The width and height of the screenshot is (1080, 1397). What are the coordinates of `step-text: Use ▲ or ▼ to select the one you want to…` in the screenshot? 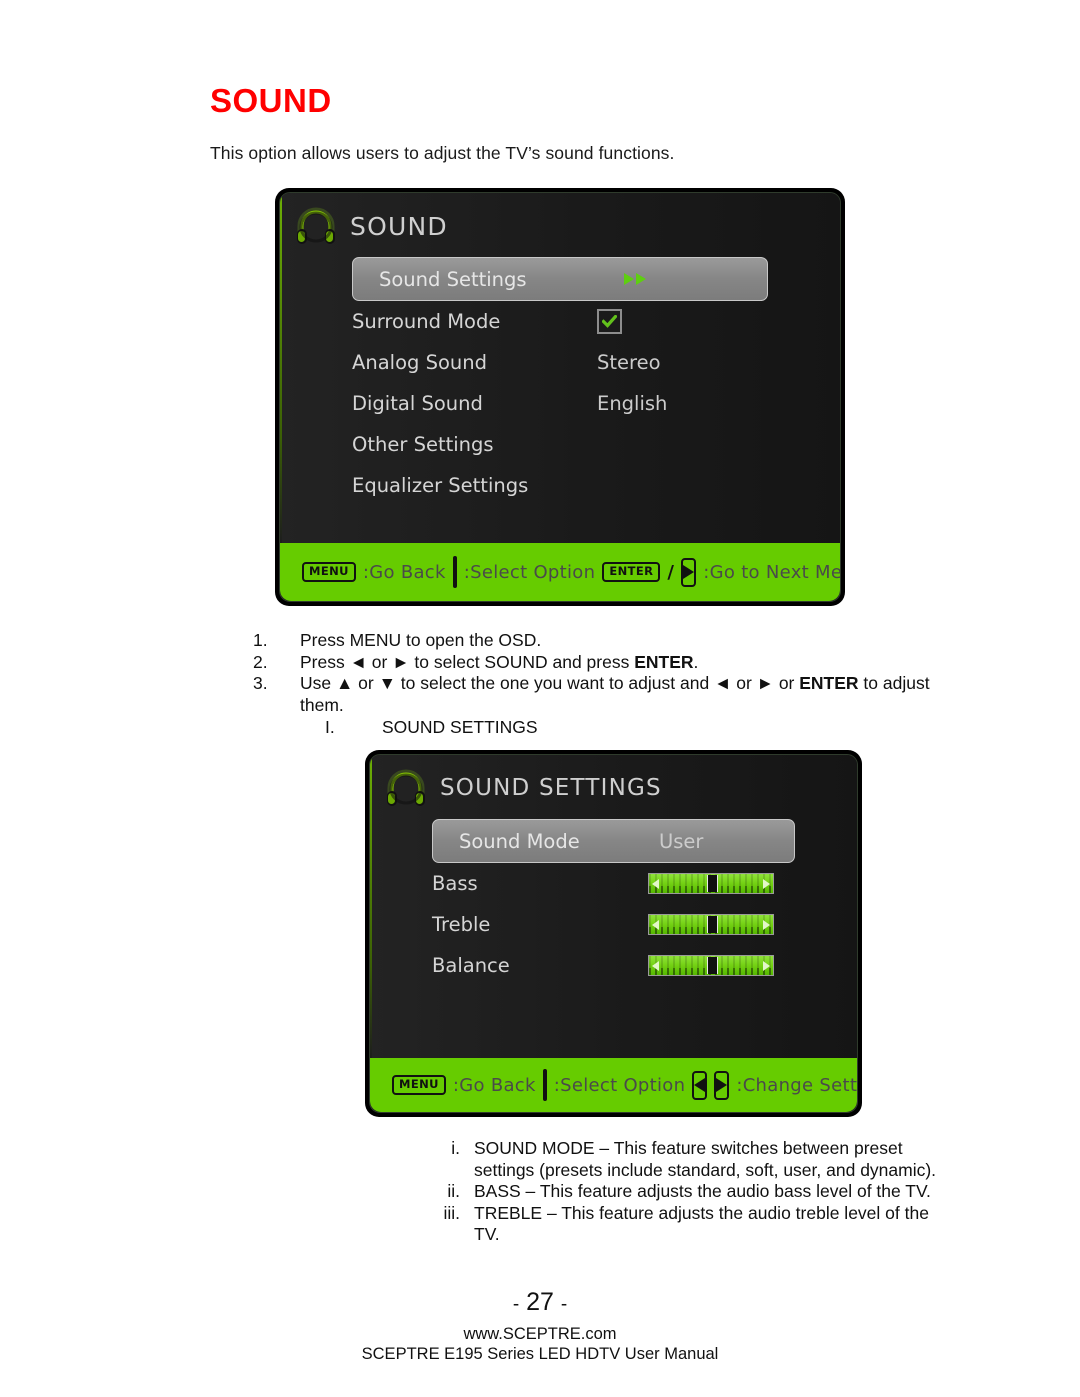 It's located at (615, 694).